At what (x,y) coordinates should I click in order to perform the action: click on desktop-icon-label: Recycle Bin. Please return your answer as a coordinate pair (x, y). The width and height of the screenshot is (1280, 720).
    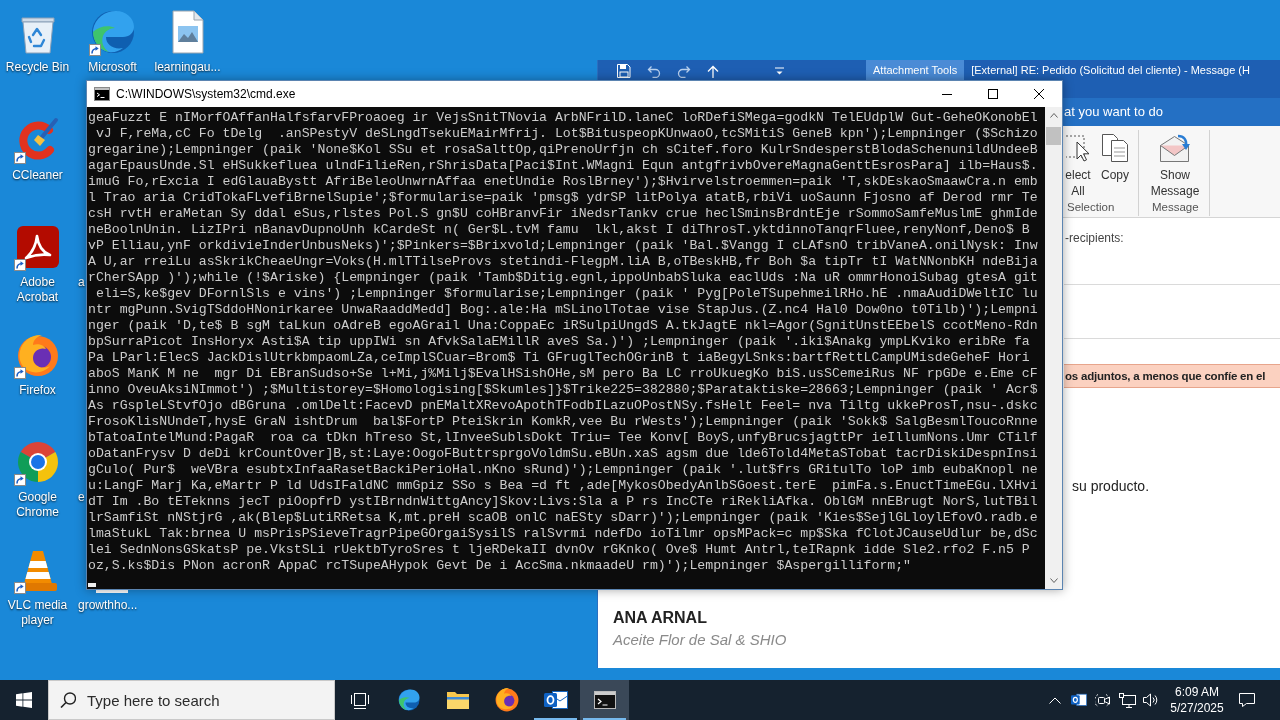
    Looking at the image, I should click on (37, 67).